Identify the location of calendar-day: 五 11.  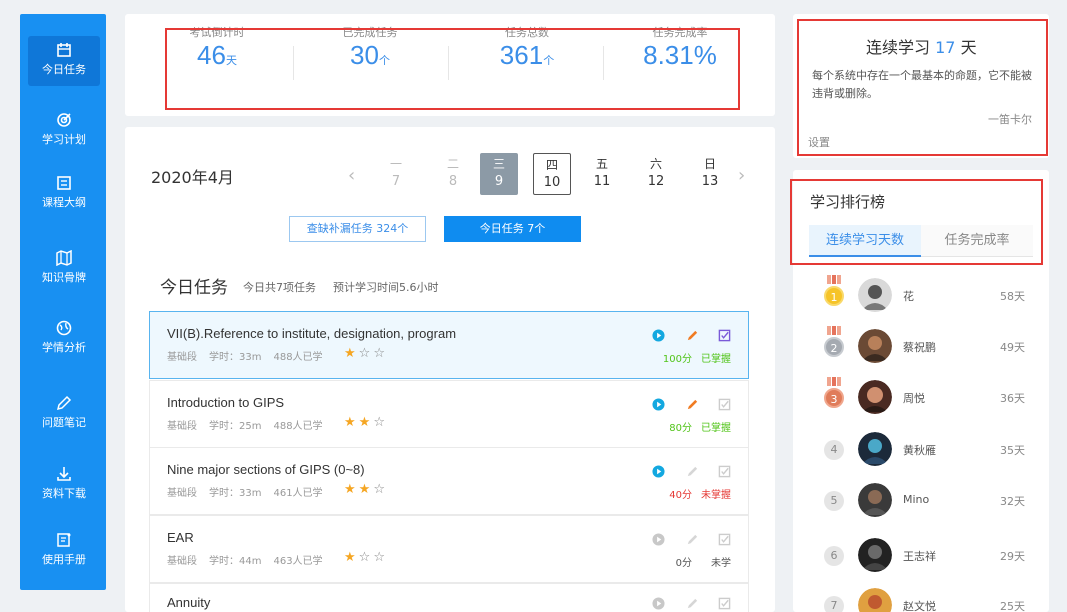
(602, 174).